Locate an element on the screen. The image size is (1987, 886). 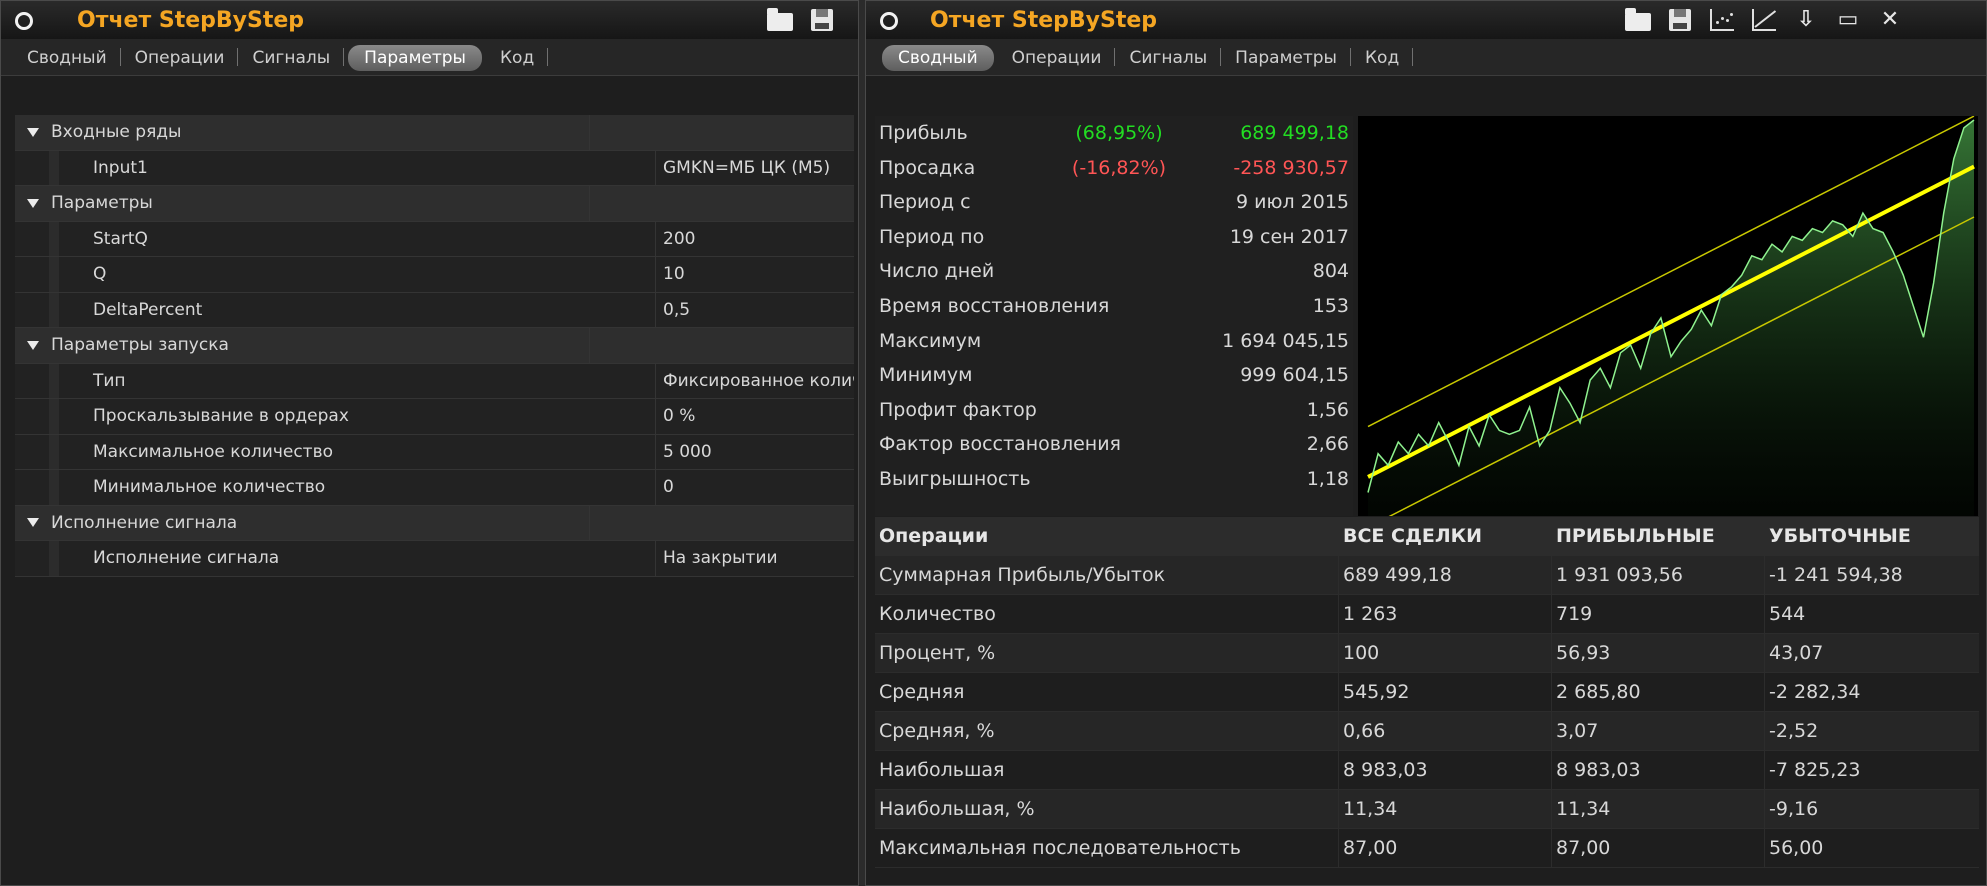
param-name: Q is located at coordinates (335, 274).